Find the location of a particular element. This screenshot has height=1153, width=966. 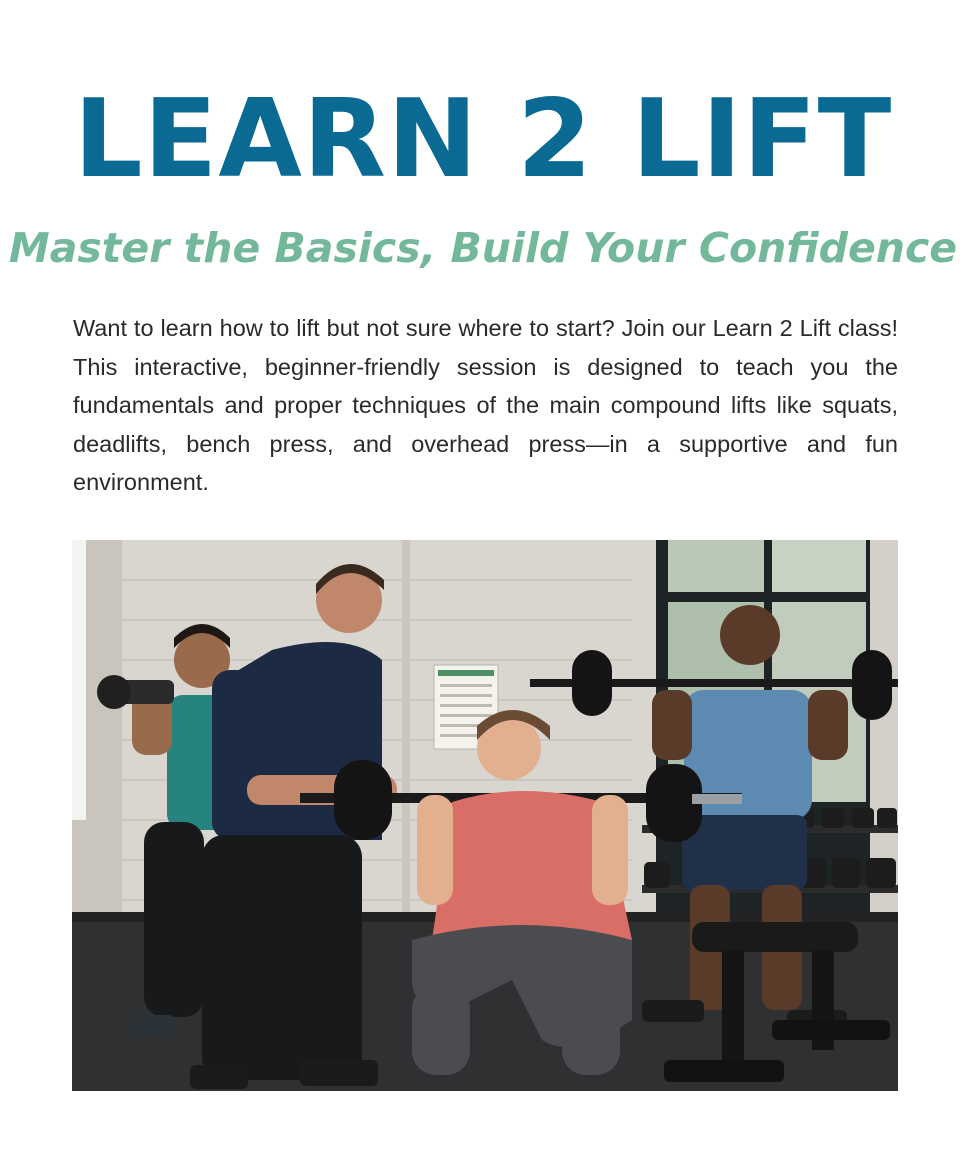

right-wall-strip is located at coordinates (884, 750).